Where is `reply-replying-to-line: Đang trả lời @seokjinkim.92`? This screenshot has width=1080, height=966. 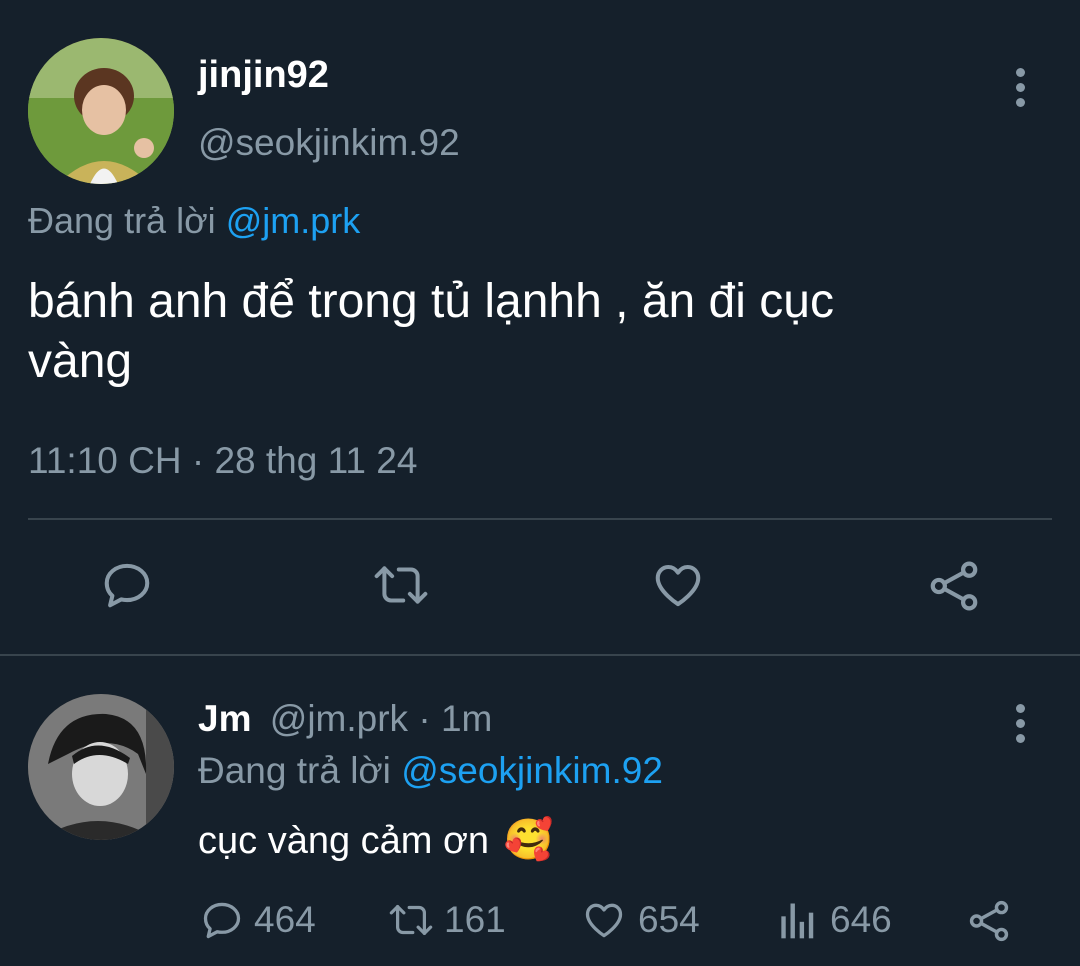
reply-replying-to-line: Đang trả lời @seokjinkim.92 is located at coordinates (430, 771).